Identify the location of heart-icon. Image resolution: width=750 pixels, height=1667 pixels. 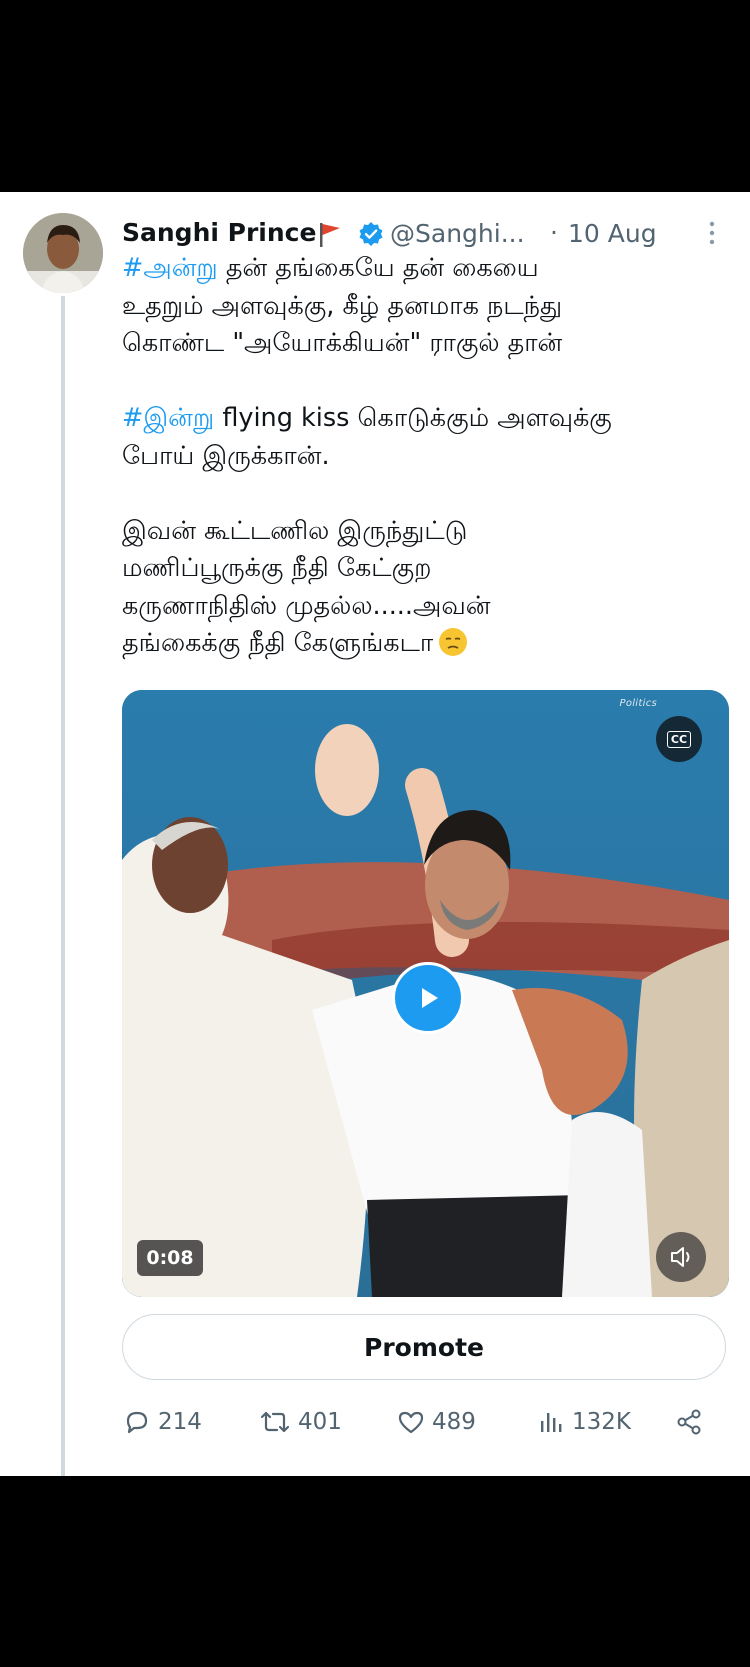
(411, 1422).